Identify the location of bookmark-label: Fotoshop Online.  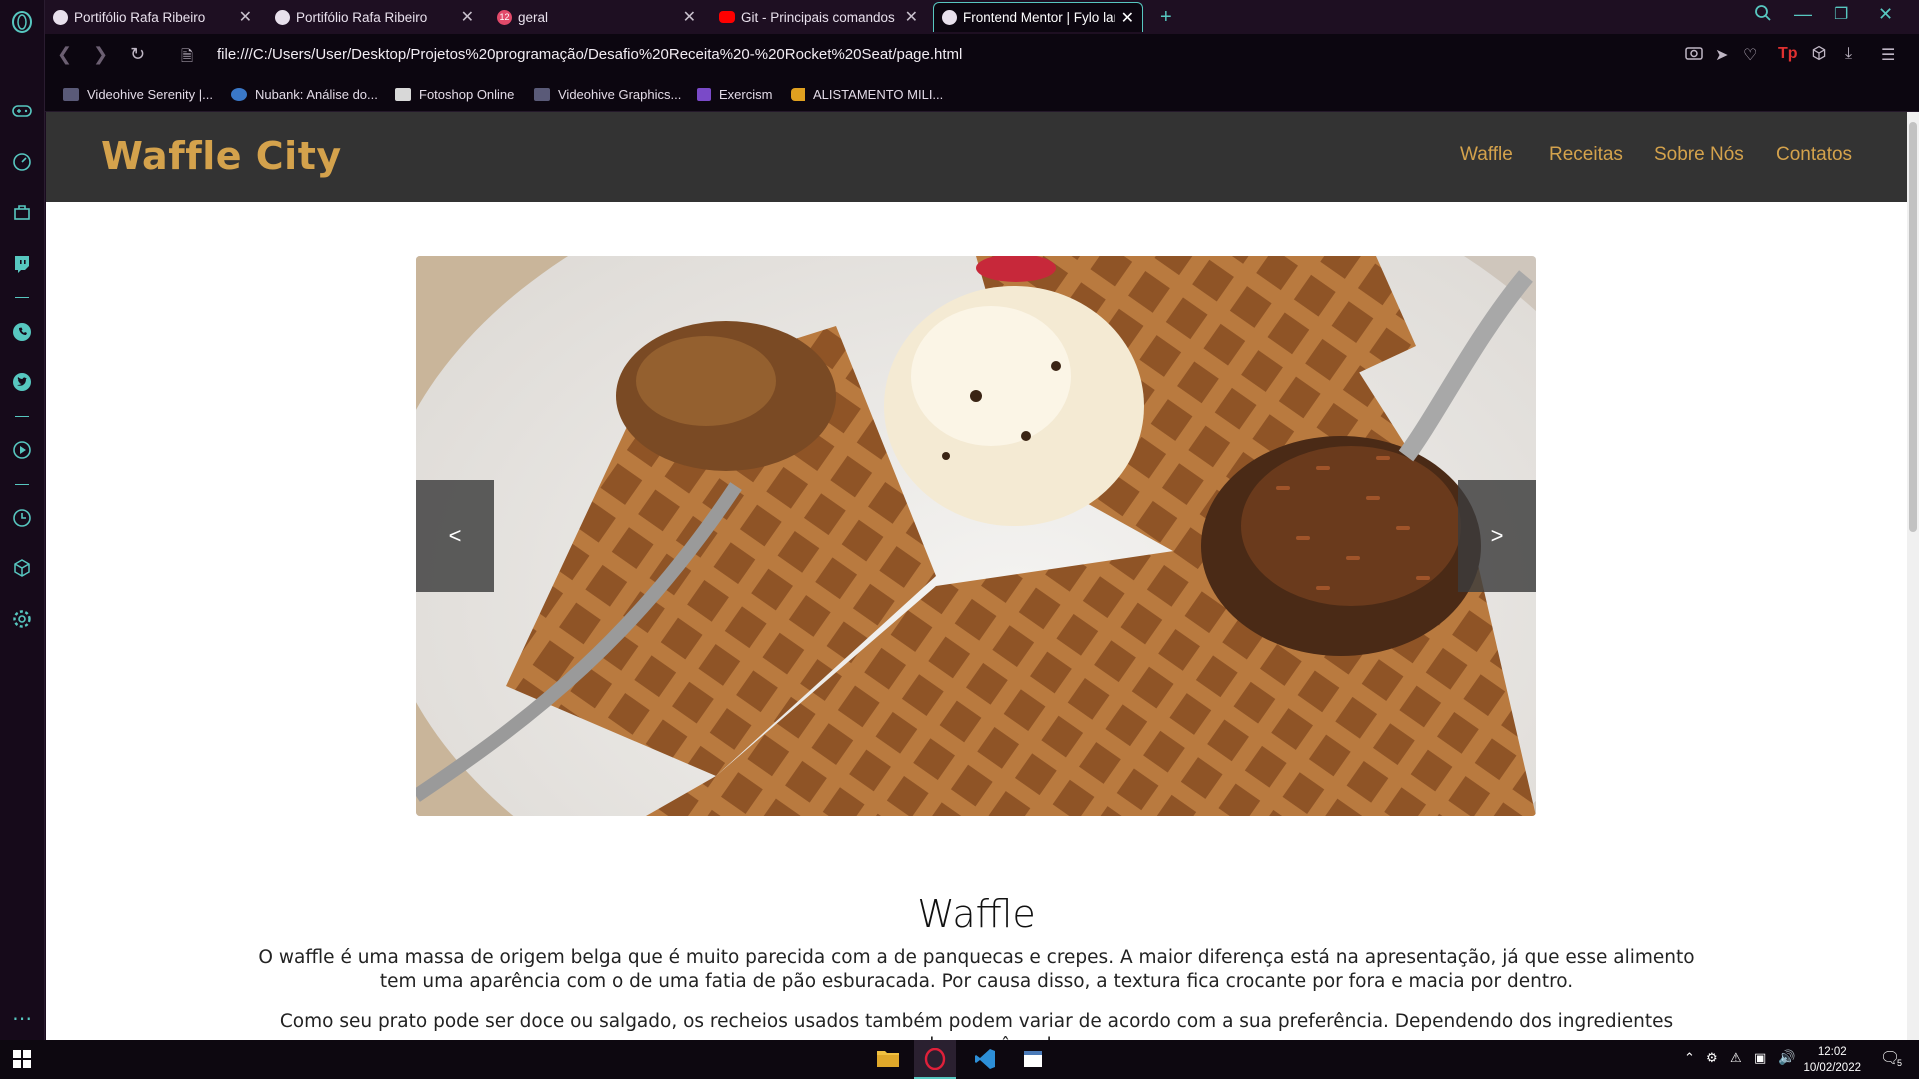
(467, 94).